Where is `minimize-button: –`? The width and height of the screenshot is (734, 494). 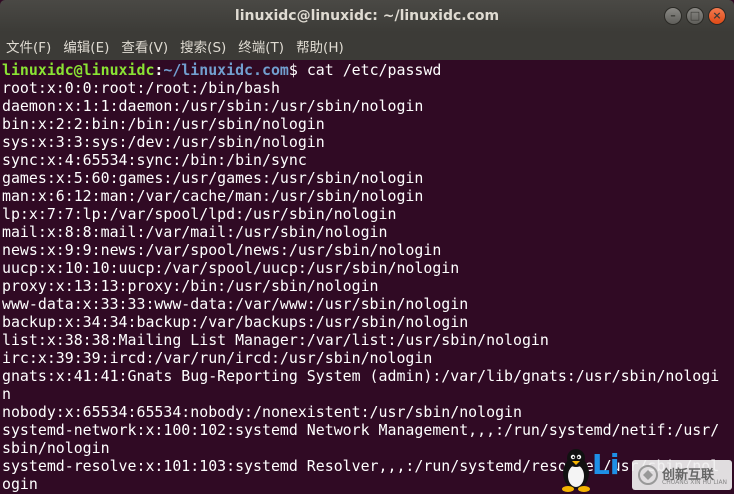
minimize-button: – is located at coordinates (673, 16).